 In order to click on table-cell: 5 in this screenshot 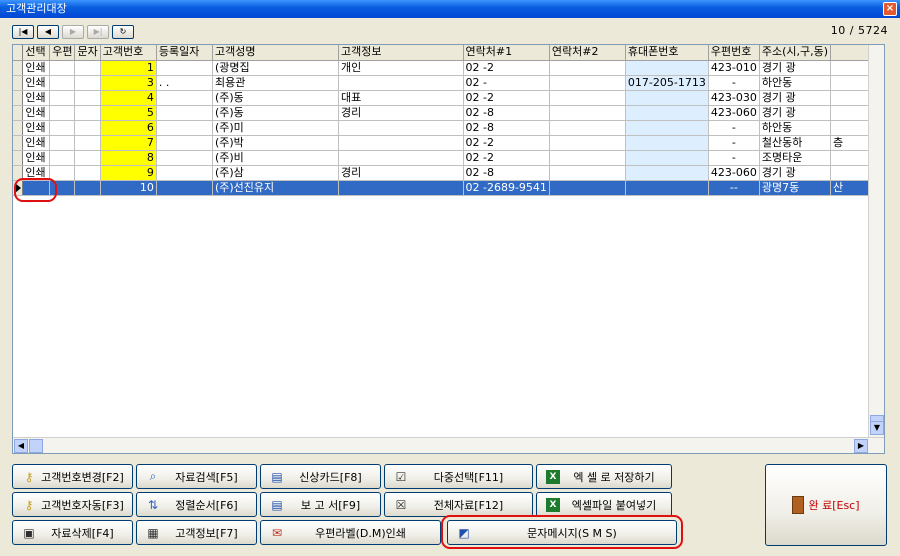, I will do `click(128, 113)`.